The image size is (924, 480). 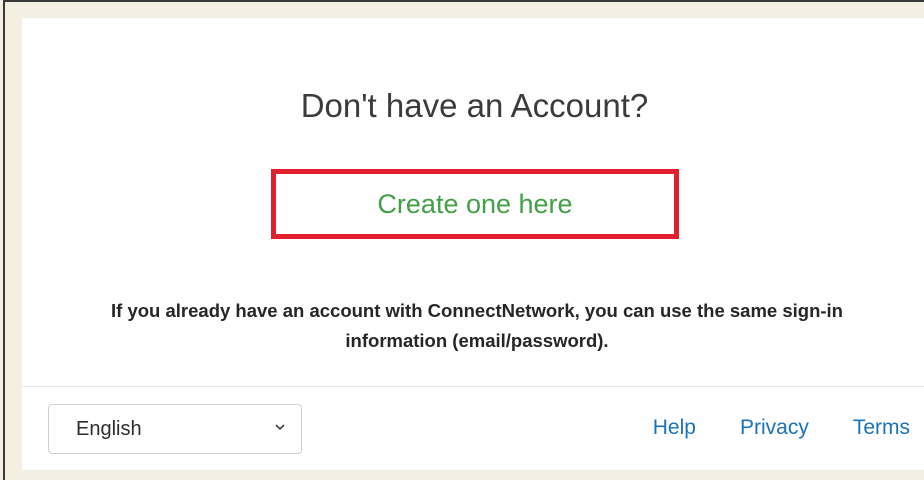 I want to click on language-select: English, so click(x=175, y=429).